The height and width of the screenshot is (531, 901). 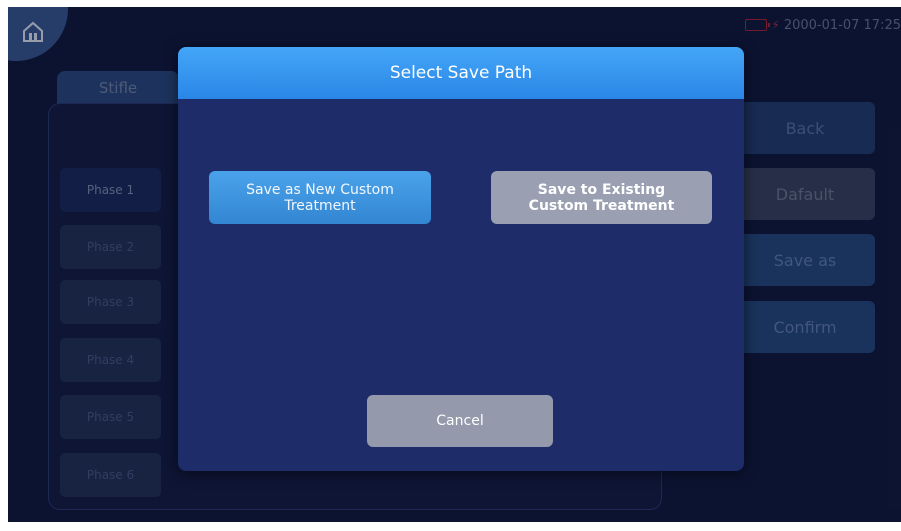 I want to click on save-to-existing-custom-treatment-button: Save to Existing Custom Treatment, so click(x=601, y=197).